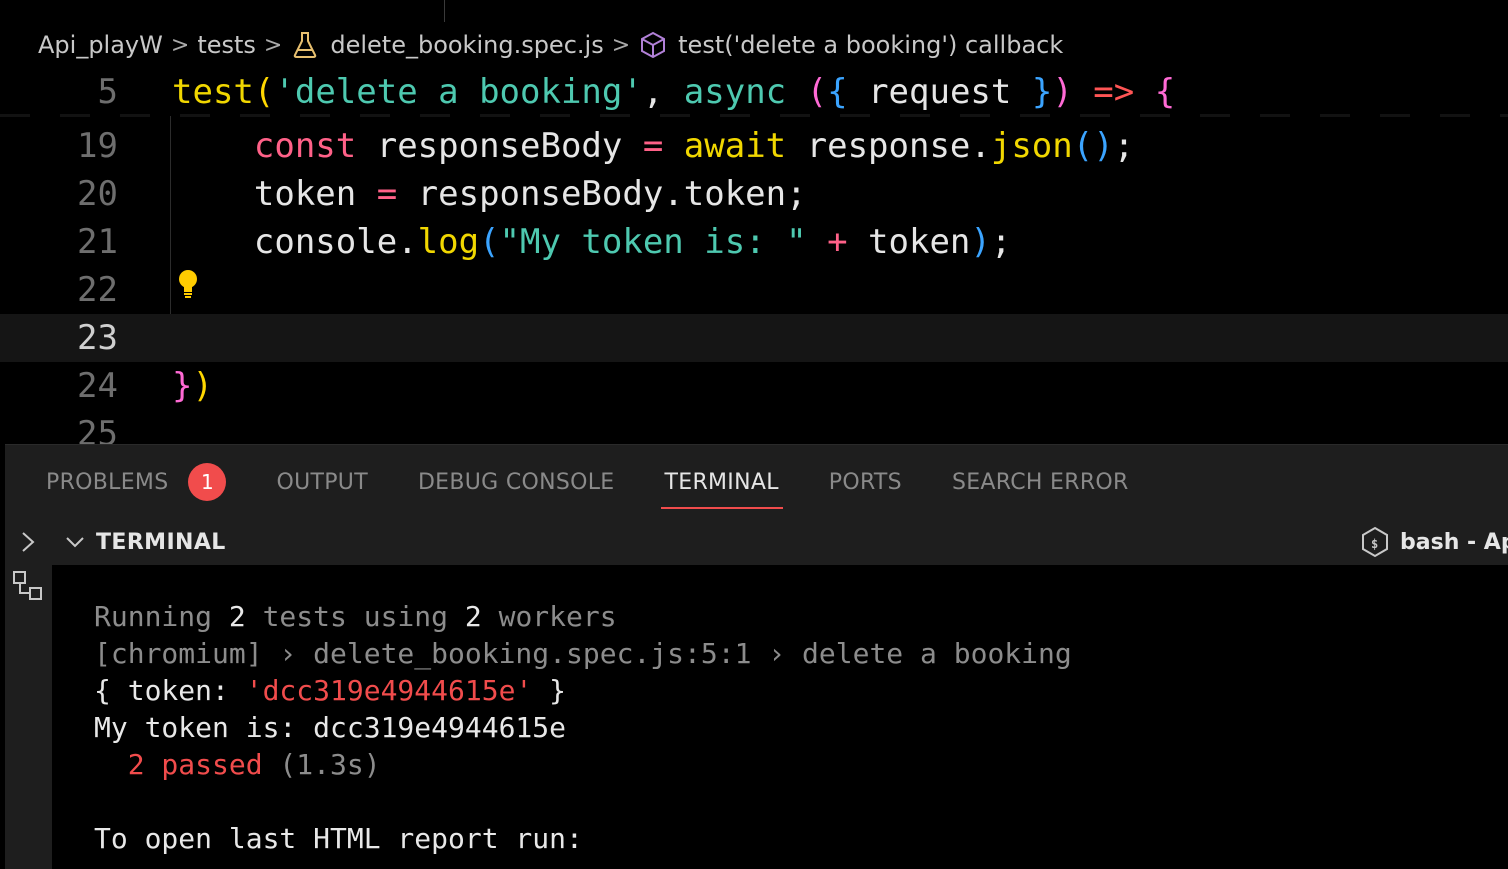  I want to click on terminal-line: { token: 'dcc319e4944615e' }, so click(330, 690).